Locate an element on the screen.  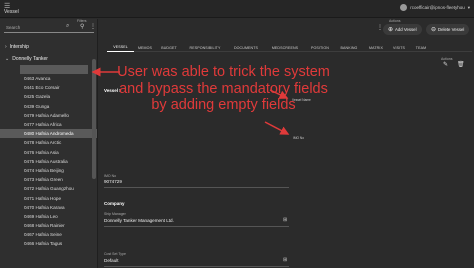
tab-vessel: VESSEL is located at coordinates (120, 47).